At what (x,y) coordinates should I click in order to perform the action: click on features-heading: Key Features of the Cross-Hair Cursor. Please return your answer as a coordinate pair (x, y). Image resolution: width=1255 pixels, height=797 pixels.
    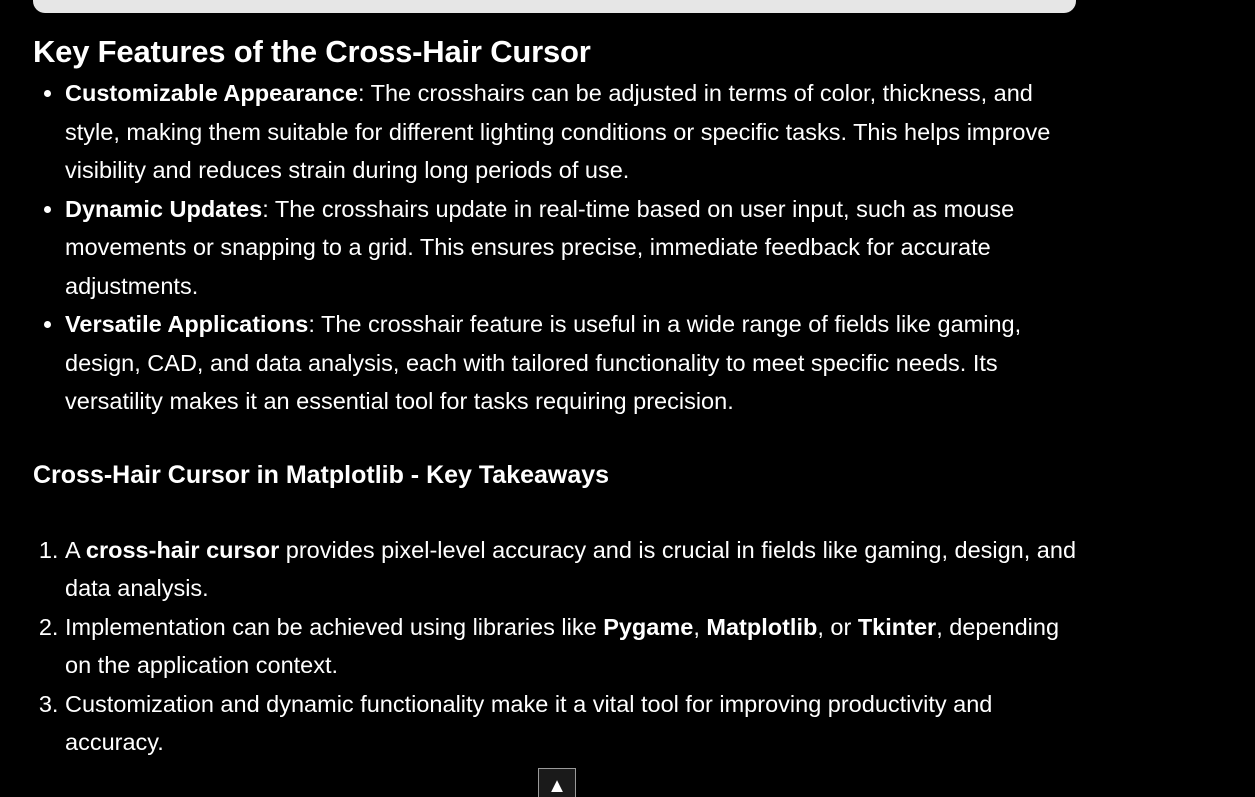
    Looking at the image, I should click on (312, 51).